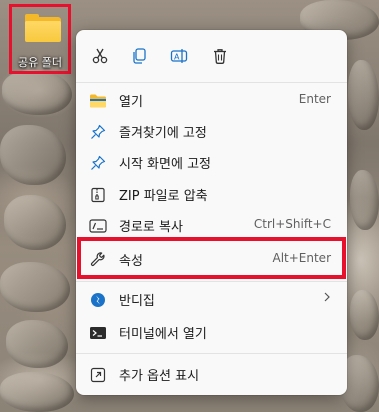 This screenshot has height=412, width=379. What do you see at coordinates (211, 374) in the screenshot?
I see `menu-item-show-more-options: 추가 옵션 표시` at bounding box center [211, 374].